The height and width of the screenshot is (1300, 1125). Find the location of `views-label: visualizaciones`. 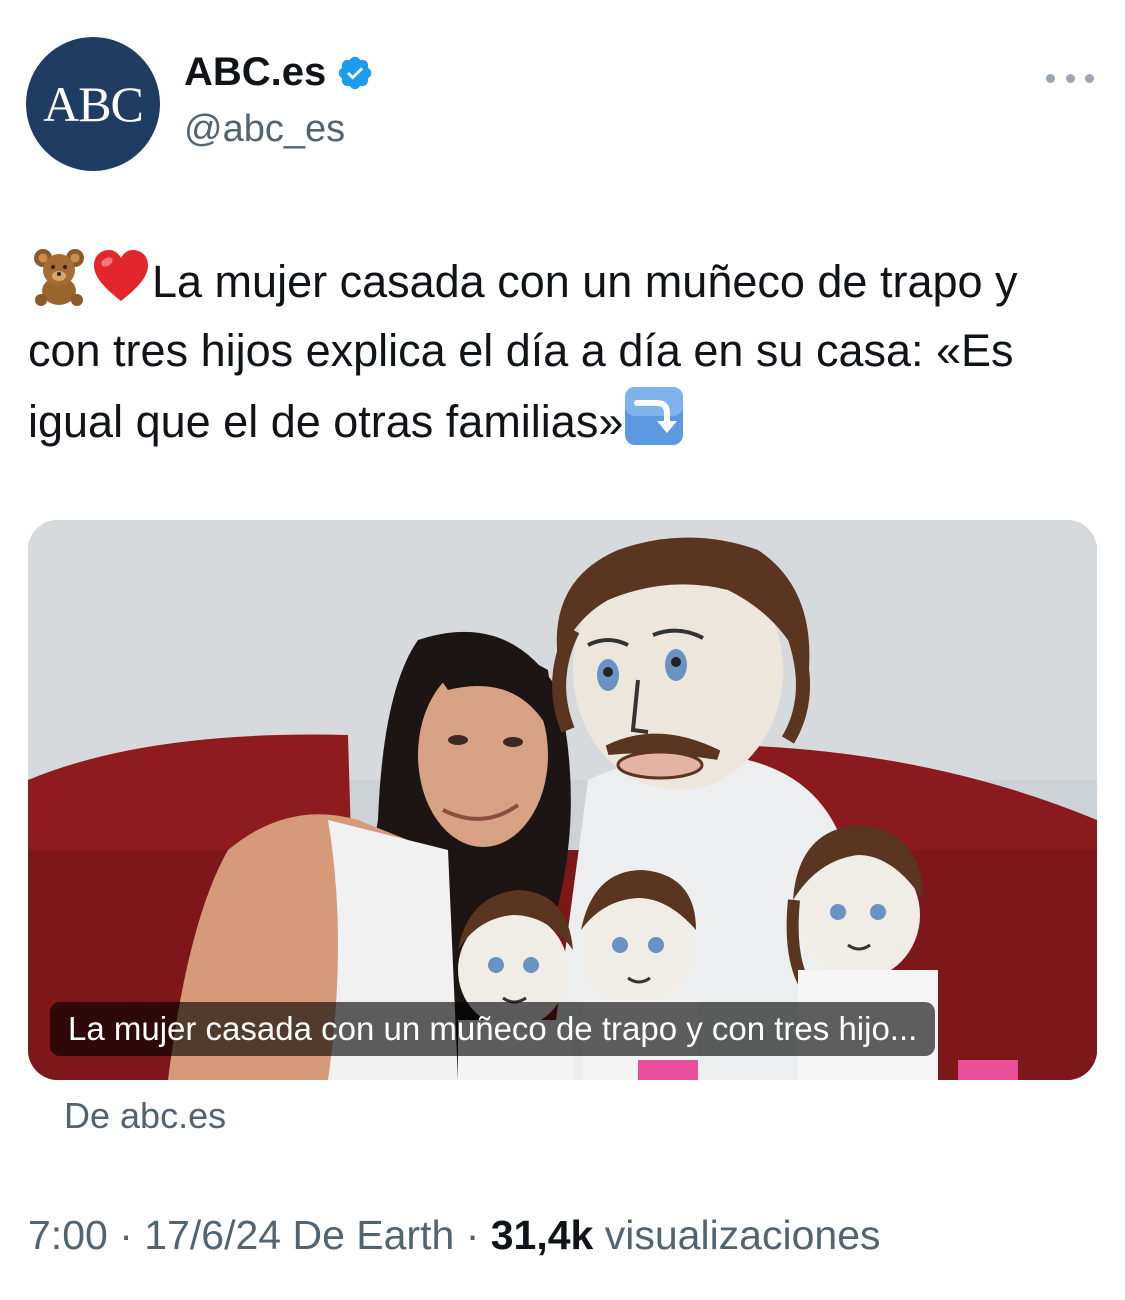

views-label: visualizaciones is located at coordinates (742, 1235).